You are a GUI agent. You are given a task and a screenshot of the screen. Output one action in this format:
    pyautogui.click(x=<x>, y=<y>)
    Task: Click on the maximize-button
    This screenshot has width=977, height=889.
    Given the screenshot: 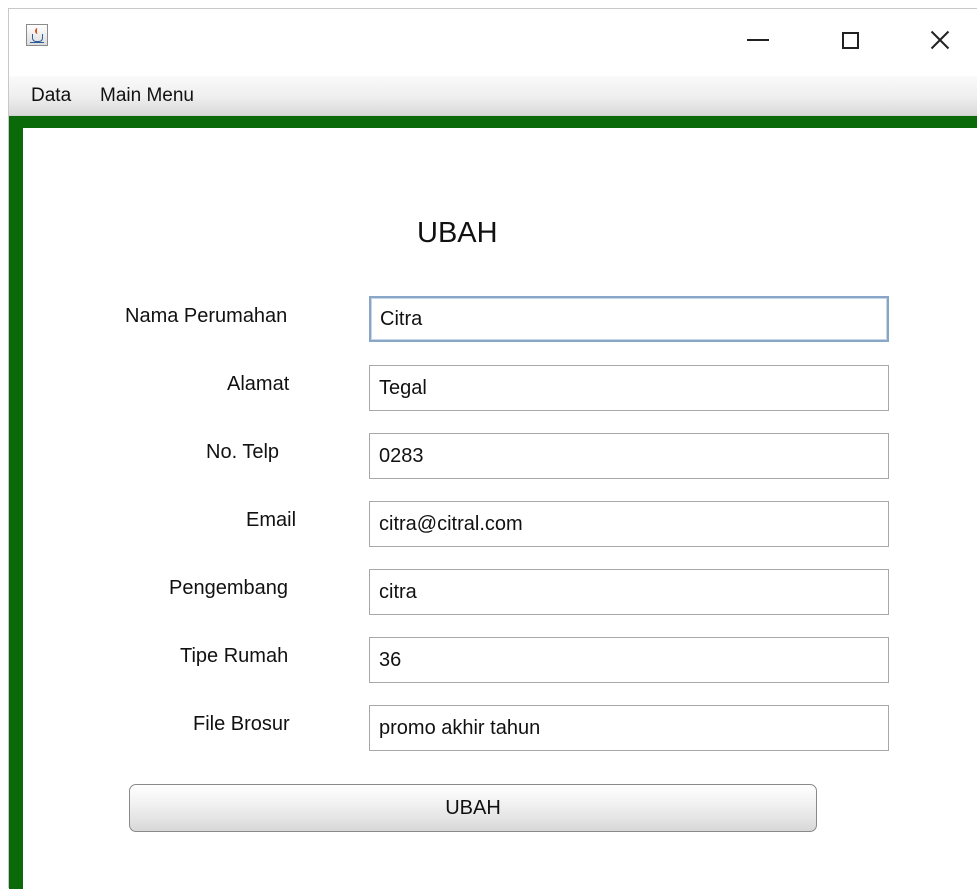 What is the action you would take?
    pyautogui.click(x=850, y=40)
    